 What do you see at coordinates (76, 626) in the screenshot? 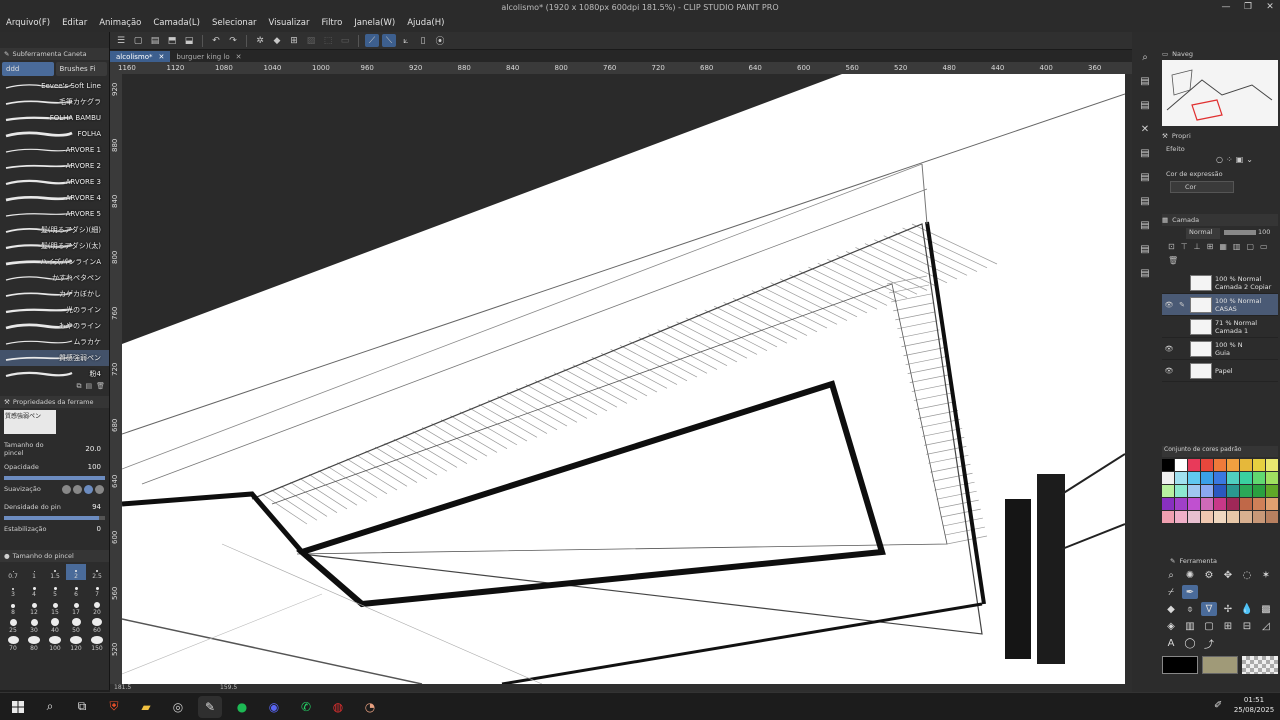
I see `brush-size-option: 50` at bounding box center [76, 626].